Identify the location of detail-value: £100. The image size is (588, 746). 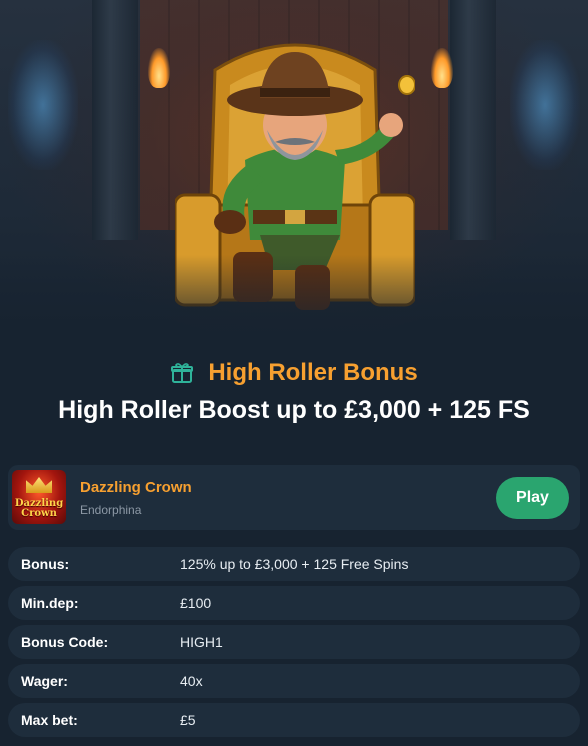
(196, 603).